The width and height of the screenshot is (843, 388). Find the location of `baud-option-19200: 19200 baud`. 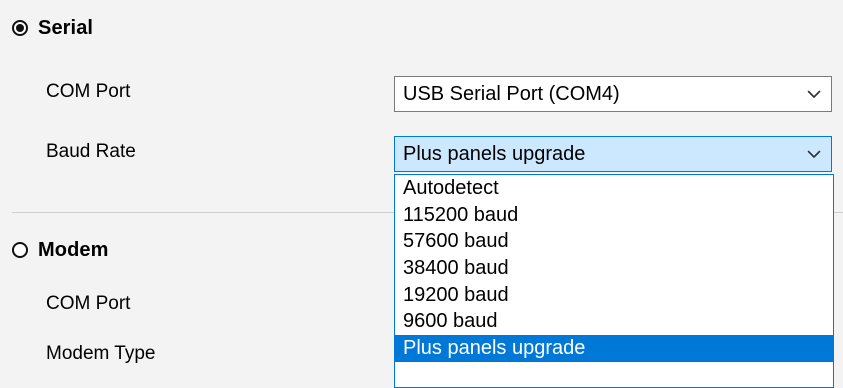

baud-option-19200: 19200 baud is located at coordinates (614, 295).